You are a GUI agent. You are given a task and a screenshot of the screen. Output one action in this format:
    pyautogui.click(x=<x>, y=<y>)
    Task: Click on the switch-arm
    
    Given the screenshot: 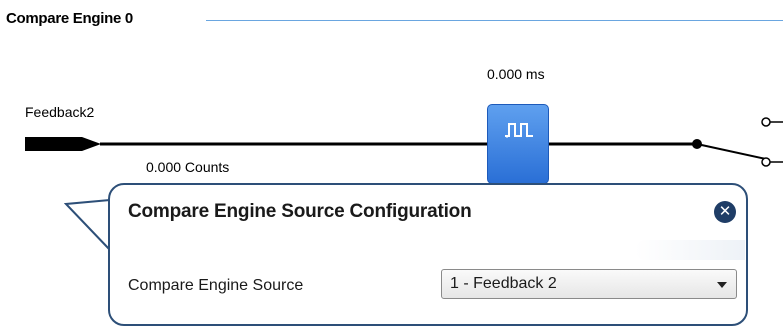 What is the action you would take?
    pyautogui.click(x=731, y=151)
    